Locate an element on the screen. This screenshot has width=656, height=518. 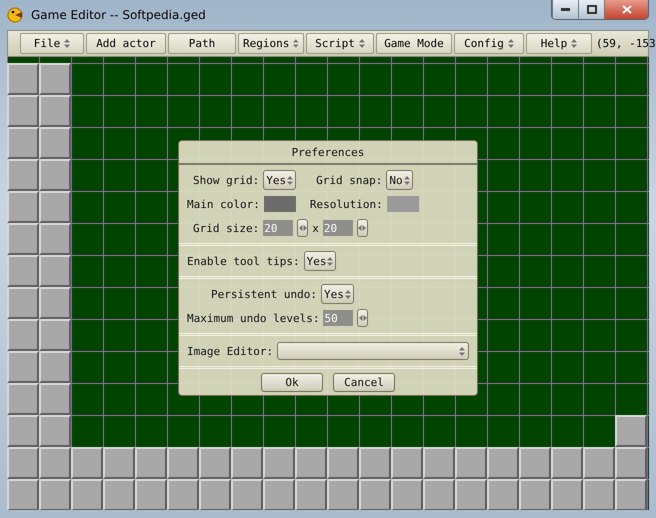
dialog-title: Preferences is located at coordinates (328, 153).